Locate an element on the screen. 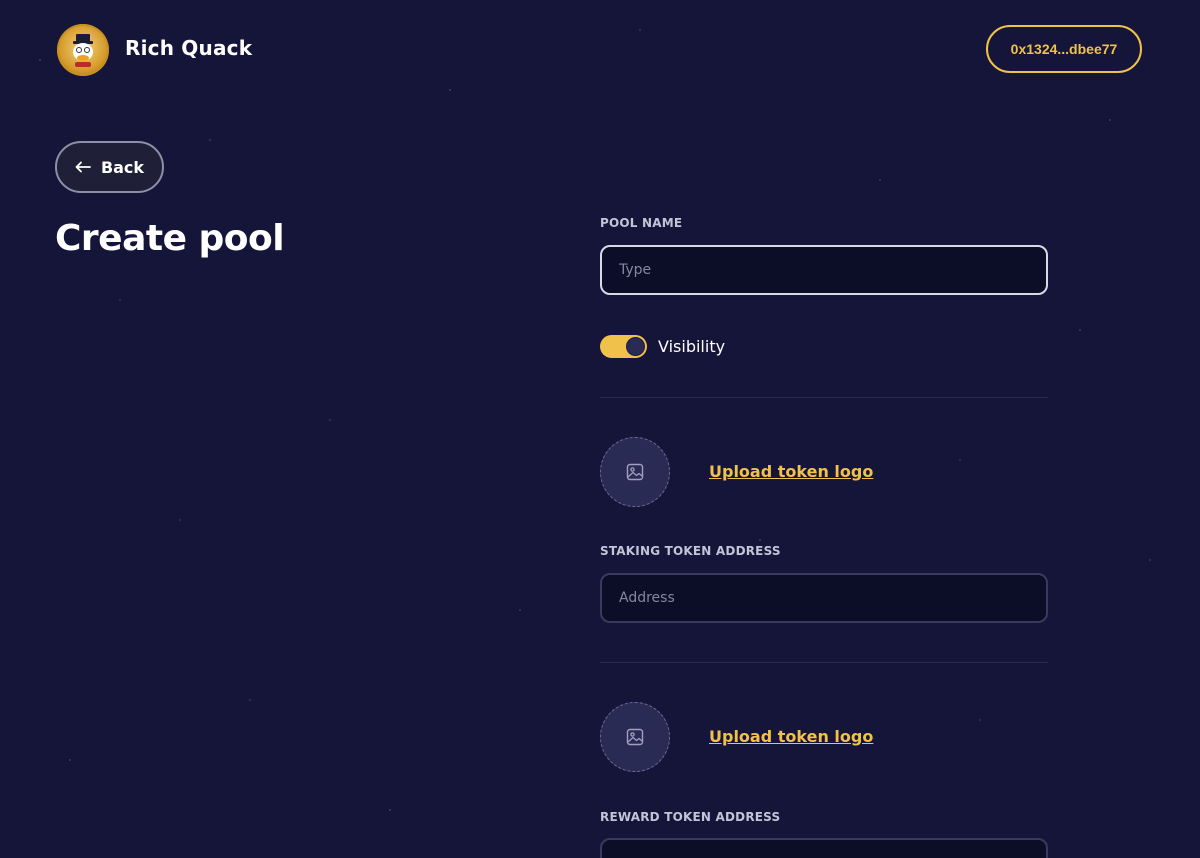  back-button: Back is located at coordinates (109, 167).